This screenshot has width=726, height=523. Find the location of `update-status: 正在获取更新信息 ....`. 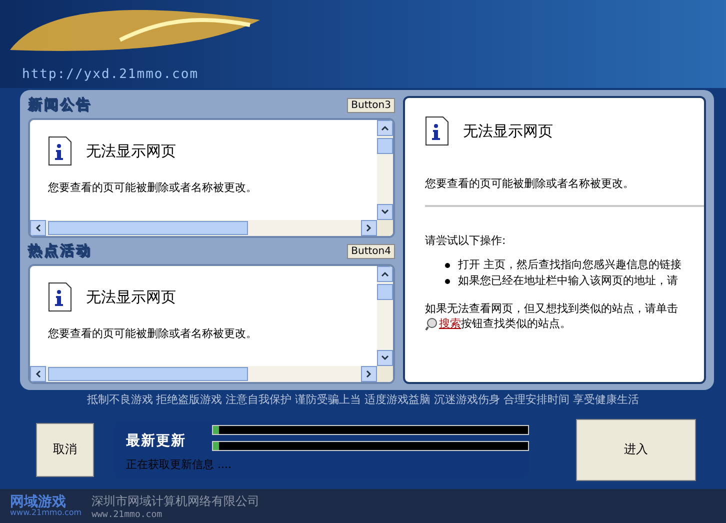

update-status: 正在获取更新信息 .... is located at coordinates (179, 465).